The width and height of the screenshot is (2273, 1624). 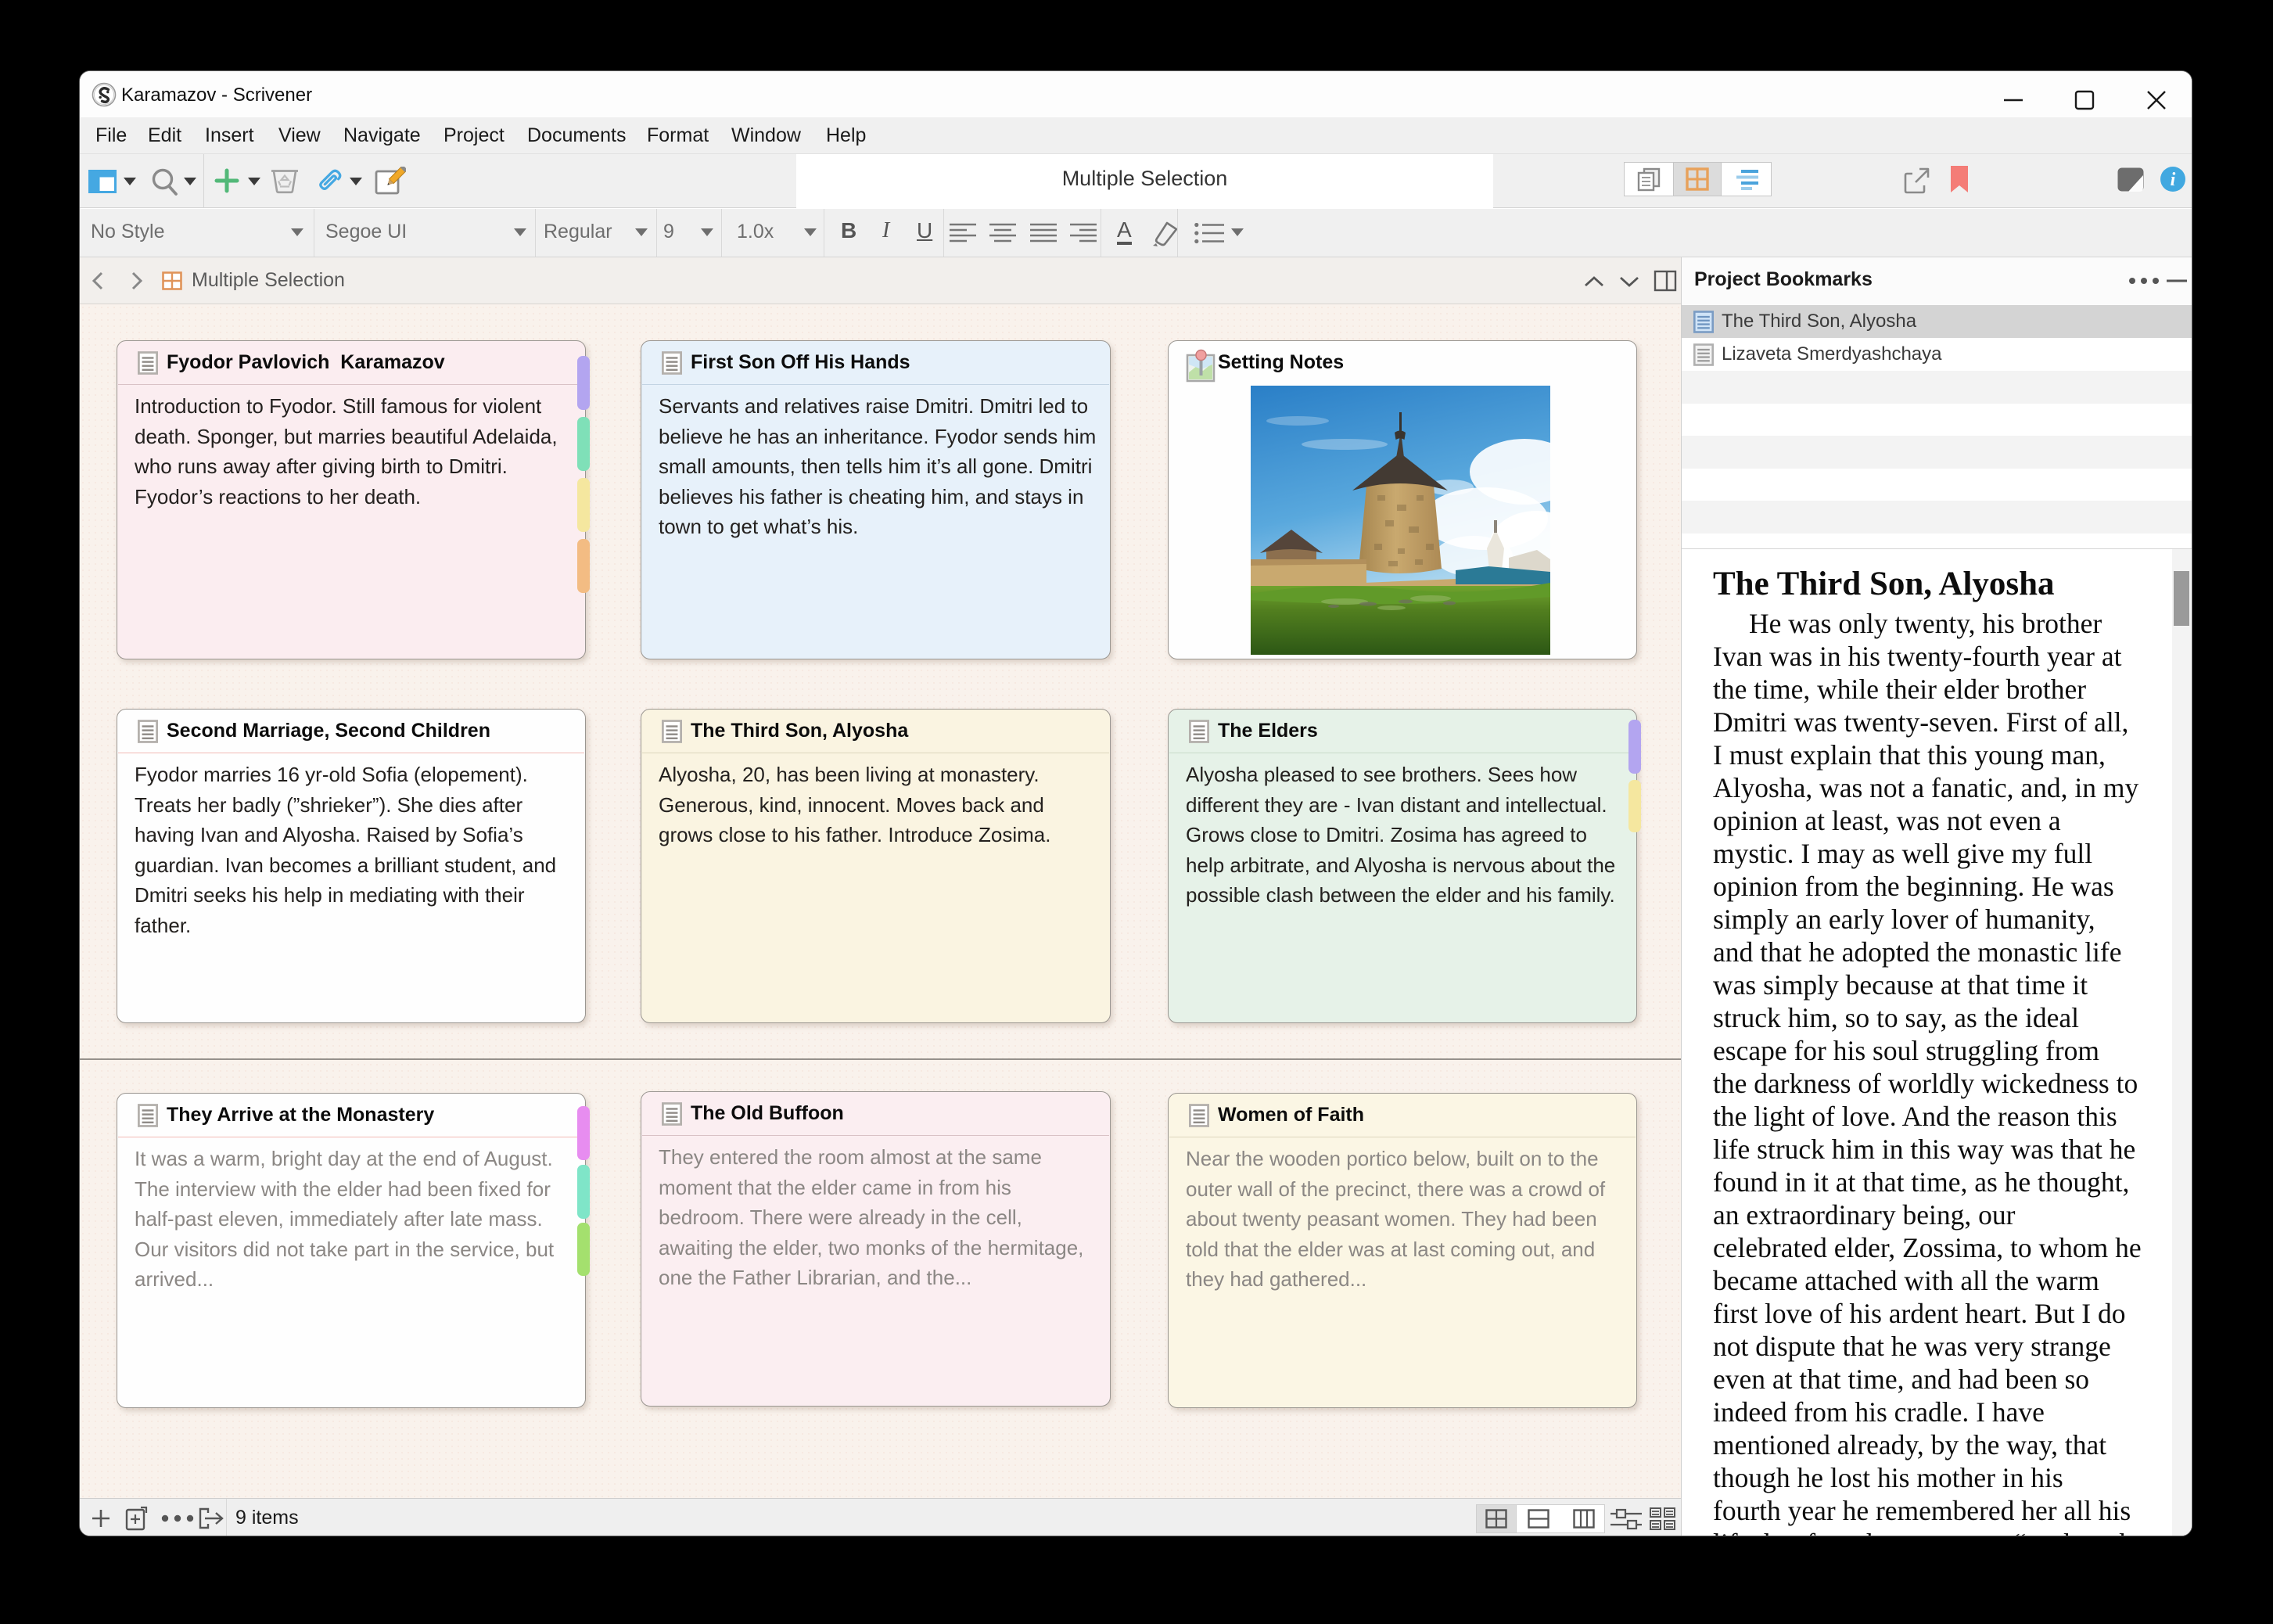 I want to click on svg-text: i, so click(x=2173, y=180).